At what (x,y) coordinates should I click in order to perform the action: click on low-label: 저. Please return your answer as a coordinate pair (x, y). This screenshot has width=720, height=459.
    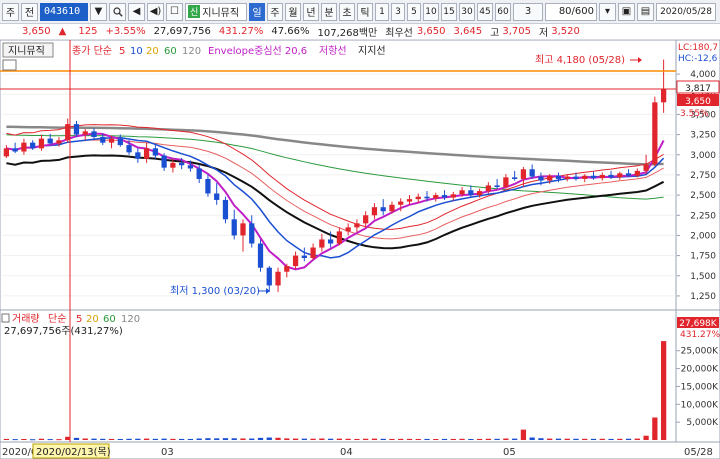
    Looking at the image, I should click on (544, 33).